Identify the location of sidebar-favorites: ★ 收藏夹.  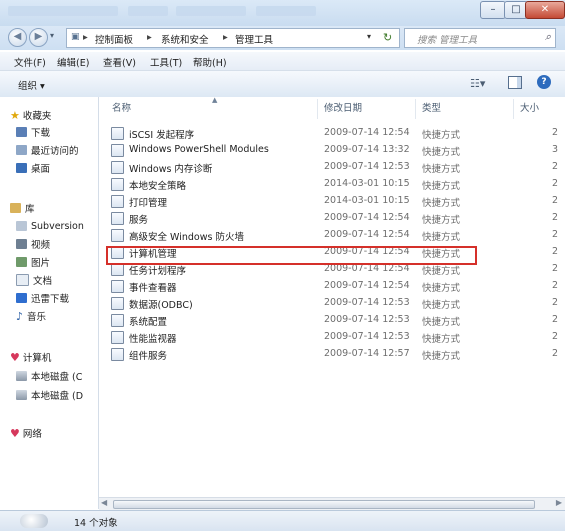
(30, 115).